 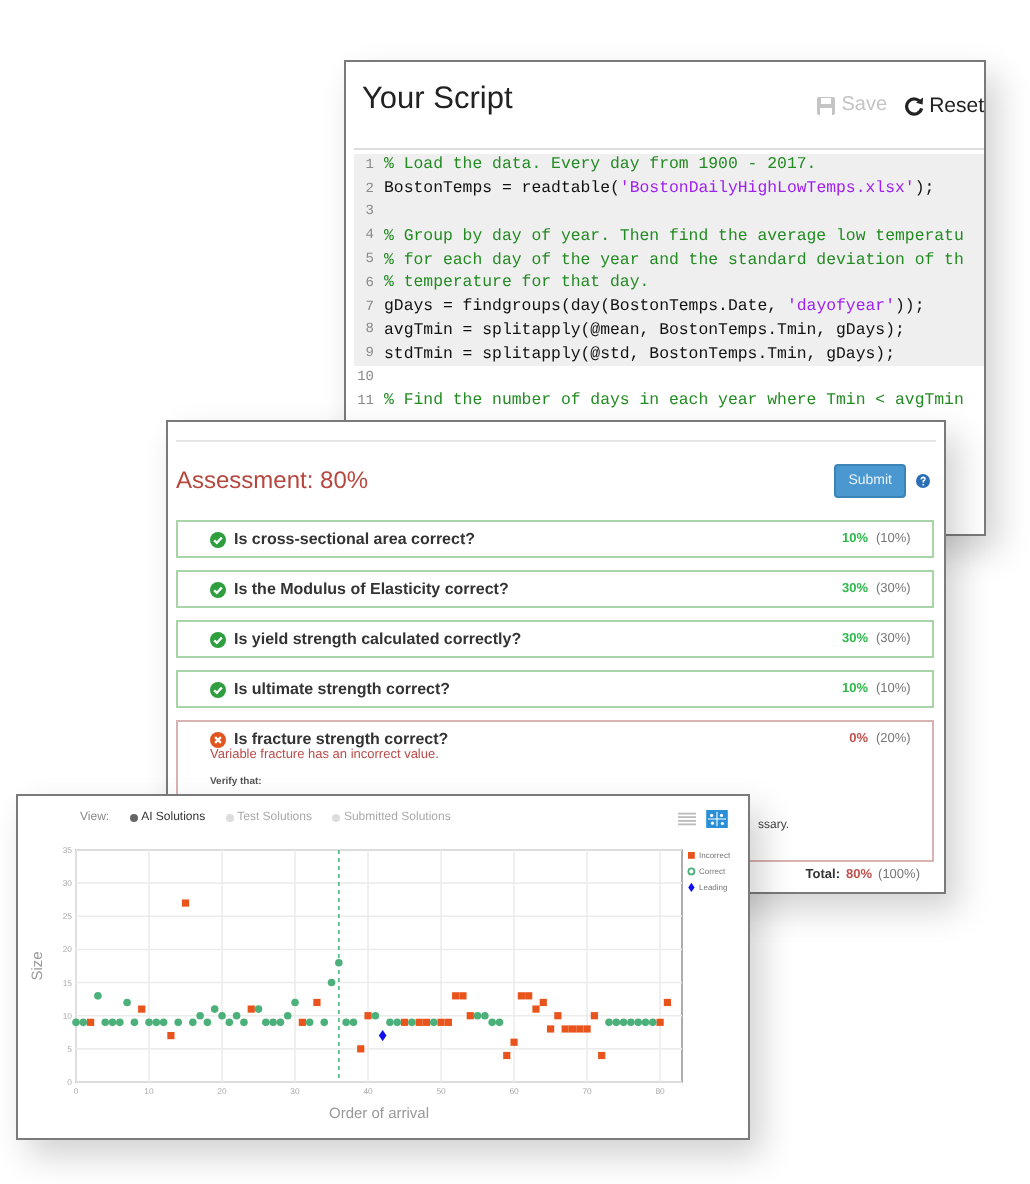 I want to click on code-line: stdTmin = splitapply(@std, BostonTemps.Tmin, gDays);, so click(x=639, y=354).